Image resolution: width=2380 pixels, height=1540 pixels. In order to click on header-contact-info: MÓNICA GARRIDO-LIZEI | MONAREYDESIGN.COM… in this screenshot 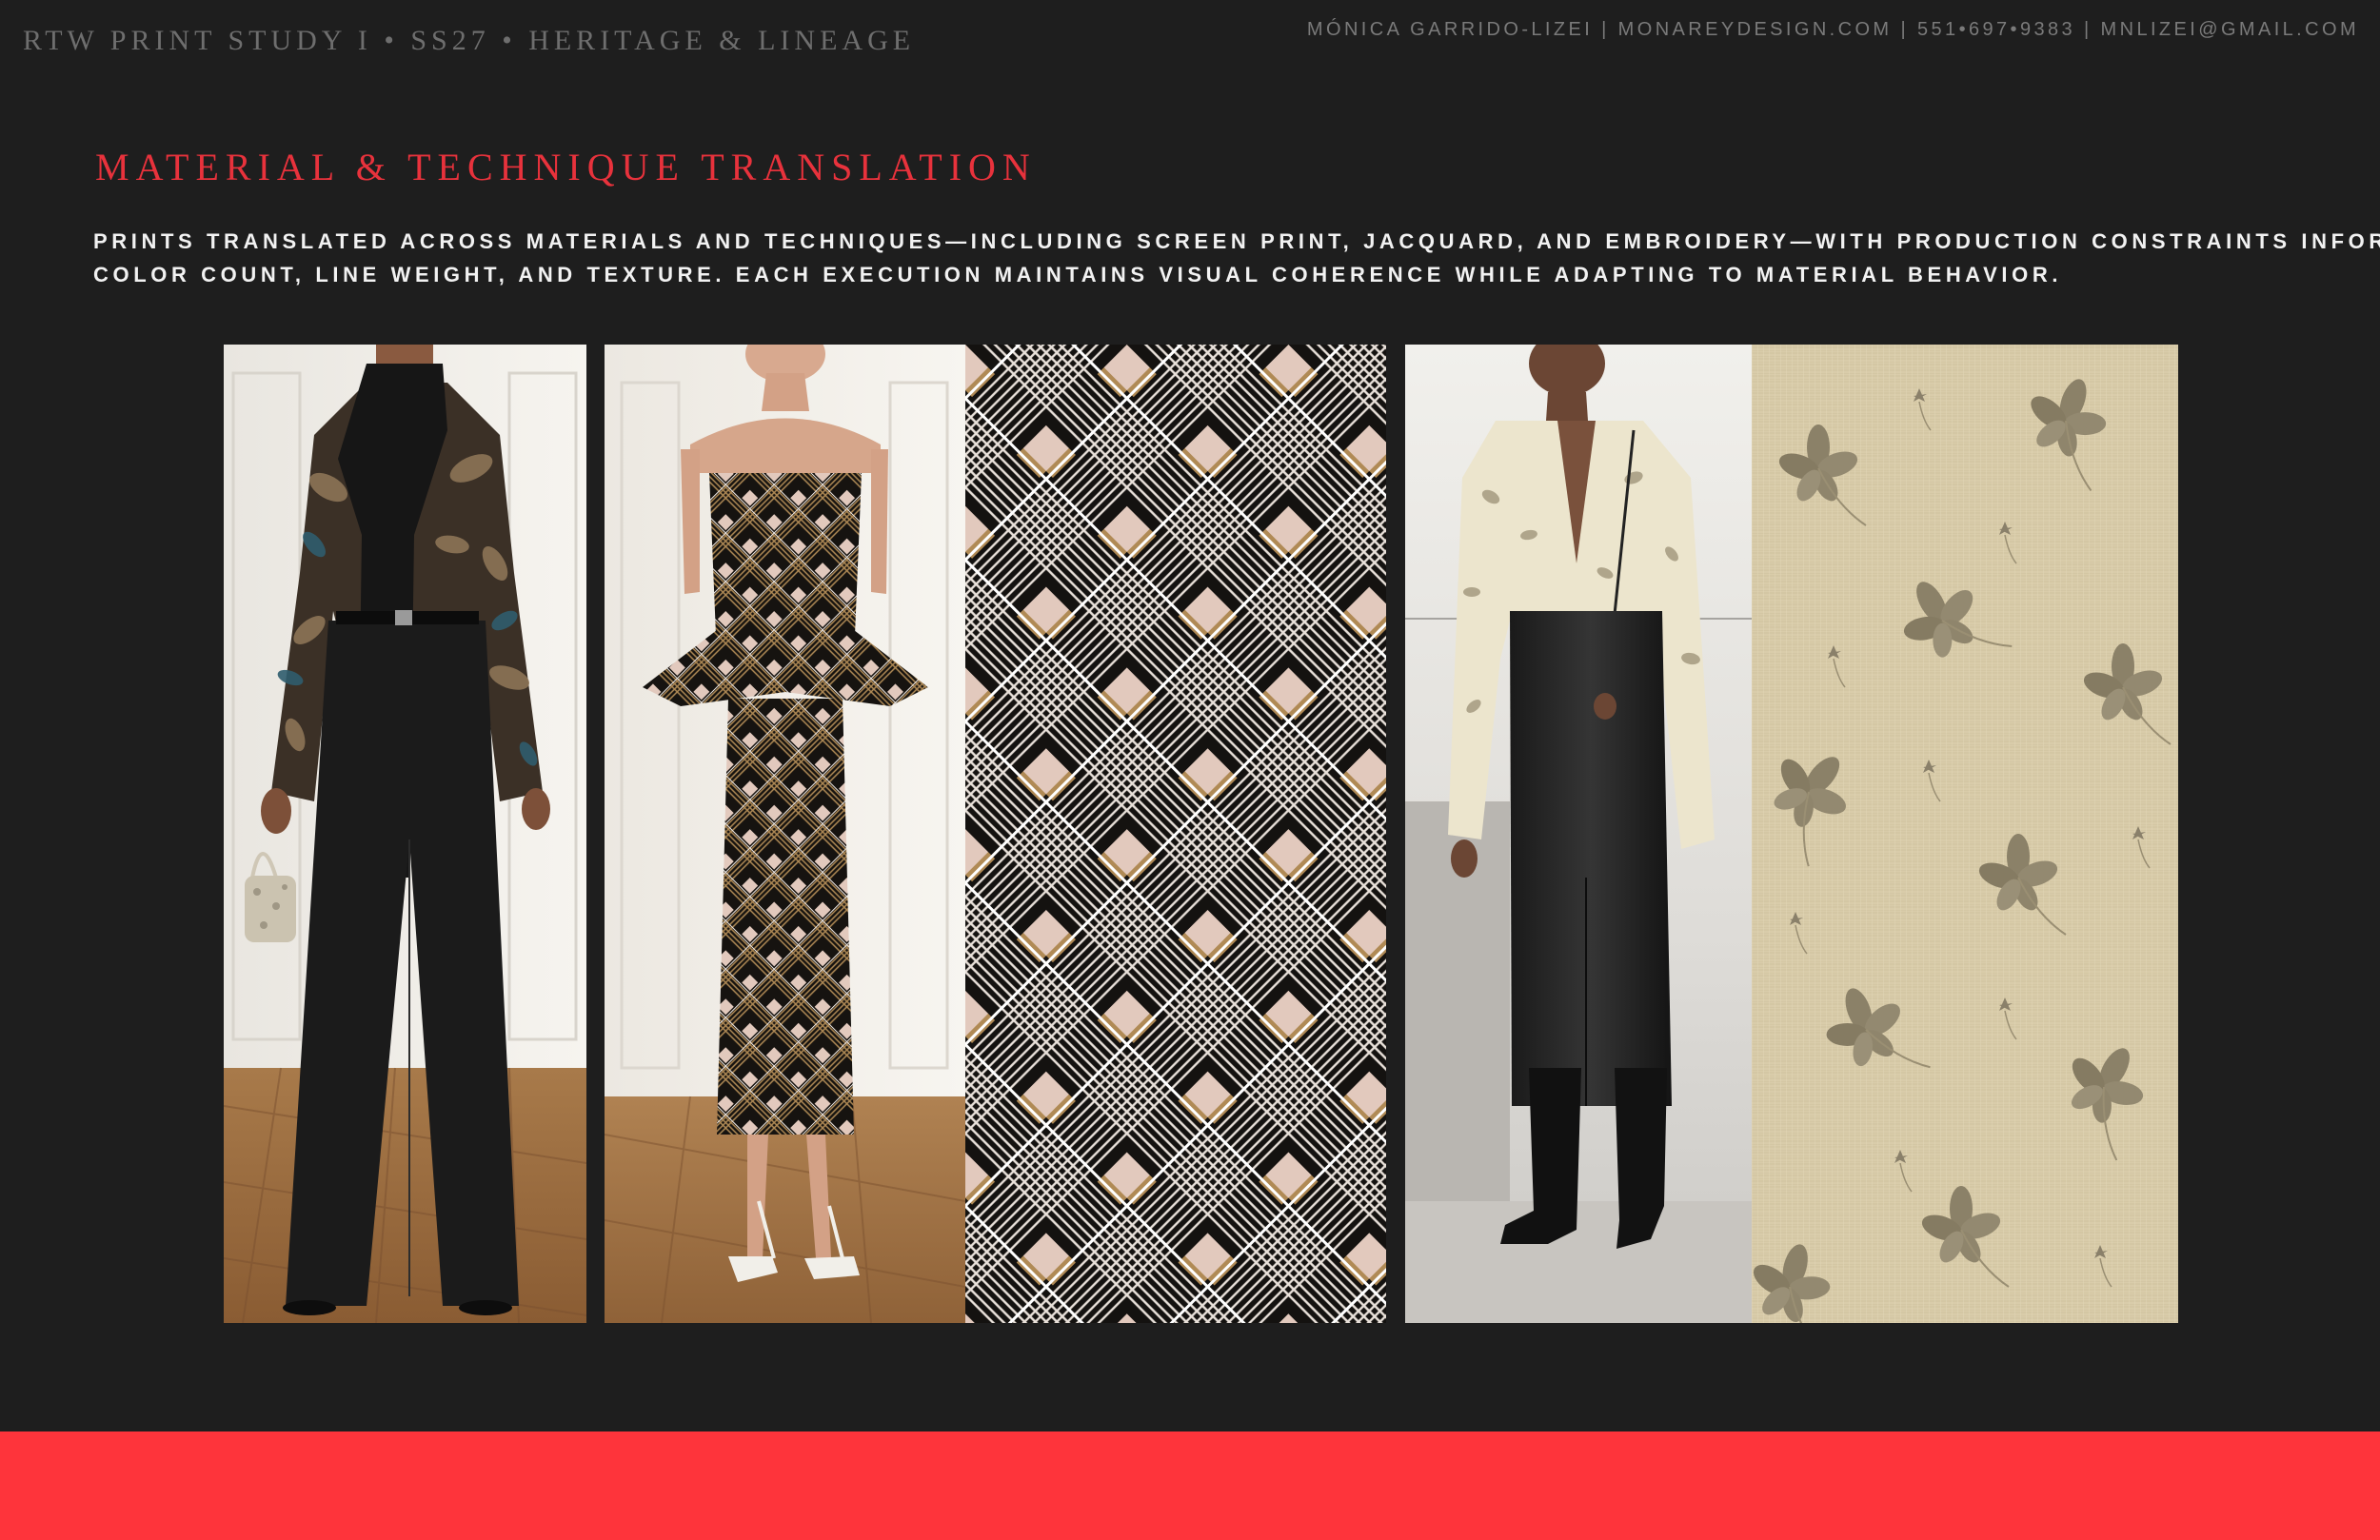, I will do `click(1832, 29)`.